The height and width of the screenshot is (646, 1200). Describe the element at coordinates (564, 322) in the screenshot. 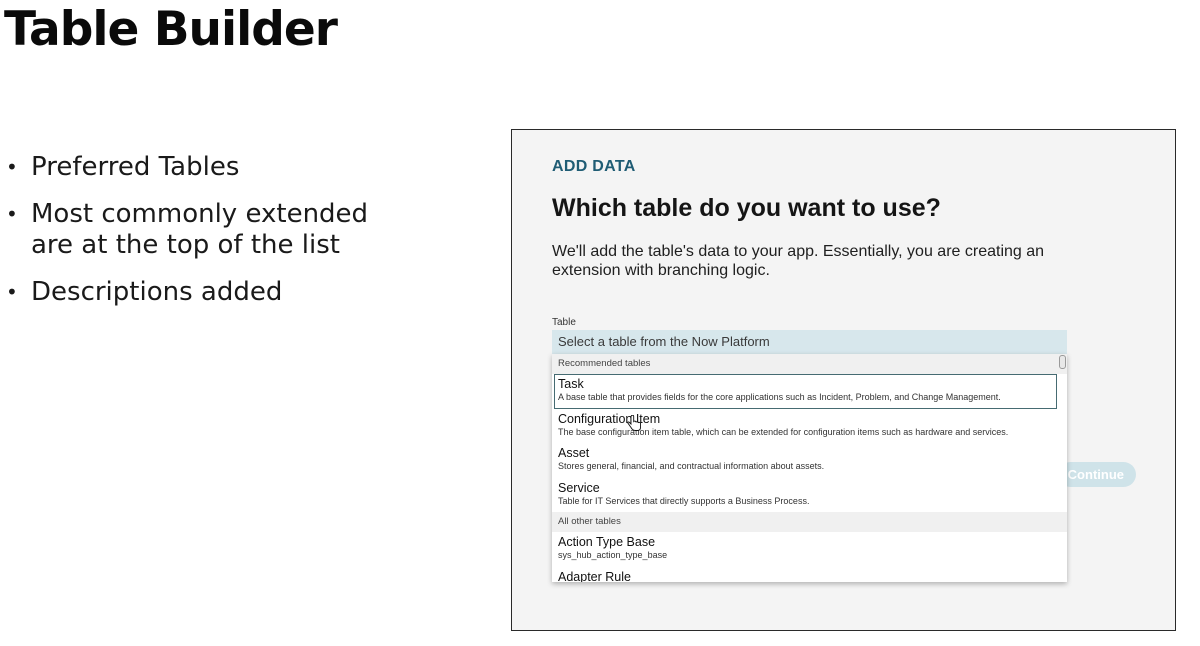

I see `table-field-label: Table` at that location.